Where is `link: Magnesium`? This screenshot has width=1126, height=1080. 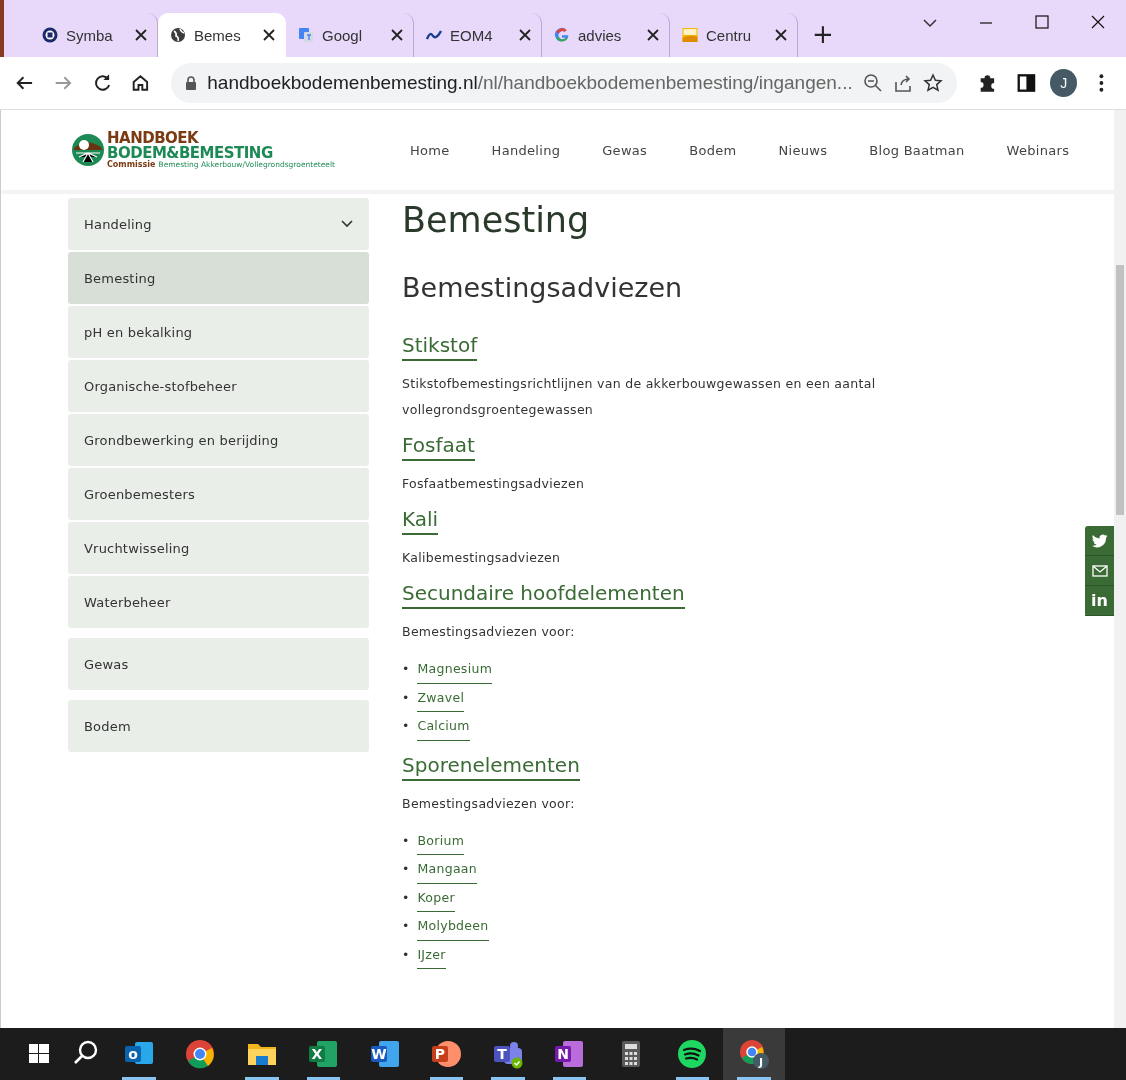
link: Magnesium is located at coordinates (455, 669).